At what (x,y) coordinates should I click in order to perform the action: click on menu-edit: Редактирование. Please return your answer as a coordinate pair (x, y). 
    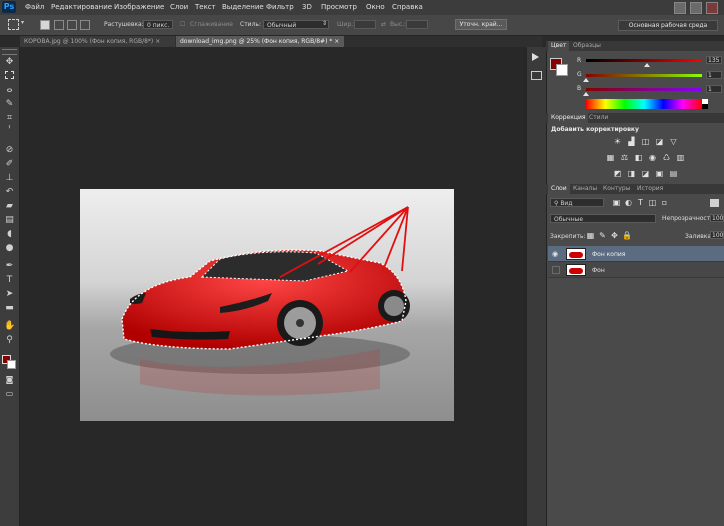
    Looking at the image, I should click on (81, 7).